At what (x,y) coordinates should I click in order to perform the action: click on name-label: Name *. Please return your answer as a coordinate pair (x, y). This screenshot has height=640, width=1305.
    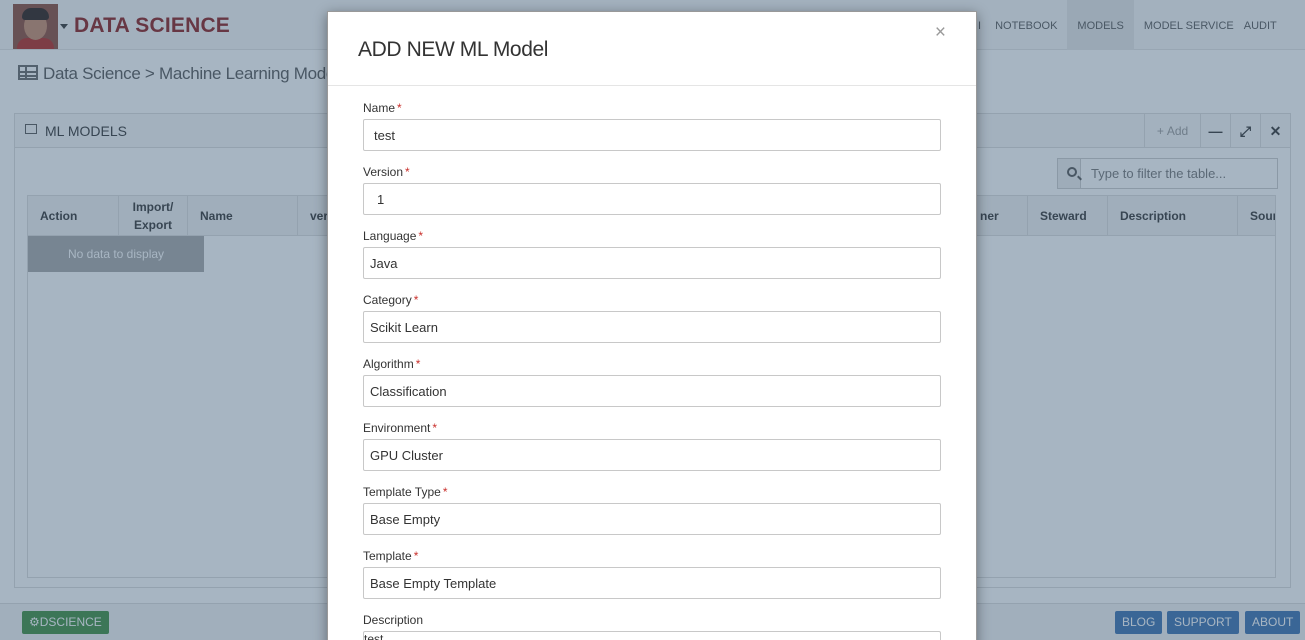
    Looking at the image, I should click on (382, 108).